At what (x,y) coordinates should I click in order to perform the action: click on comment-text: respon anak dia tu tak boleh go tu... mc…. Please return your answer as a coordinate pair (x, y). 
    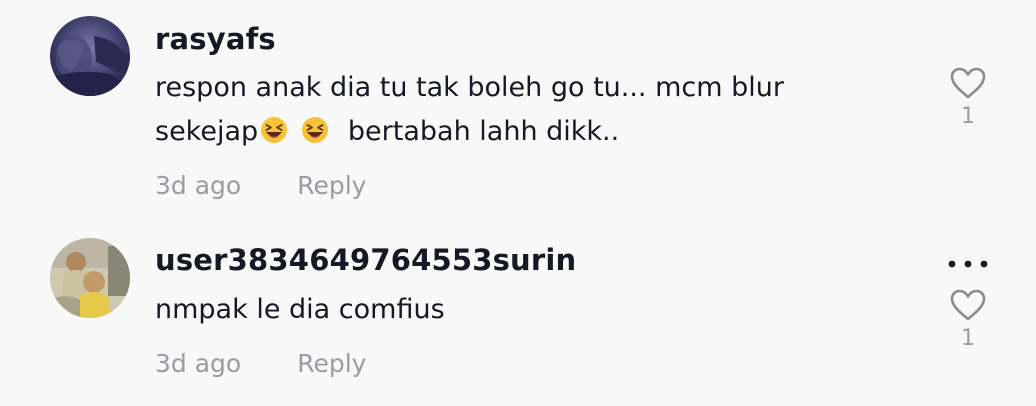
    Looking at the image, I should click on (469, 110).